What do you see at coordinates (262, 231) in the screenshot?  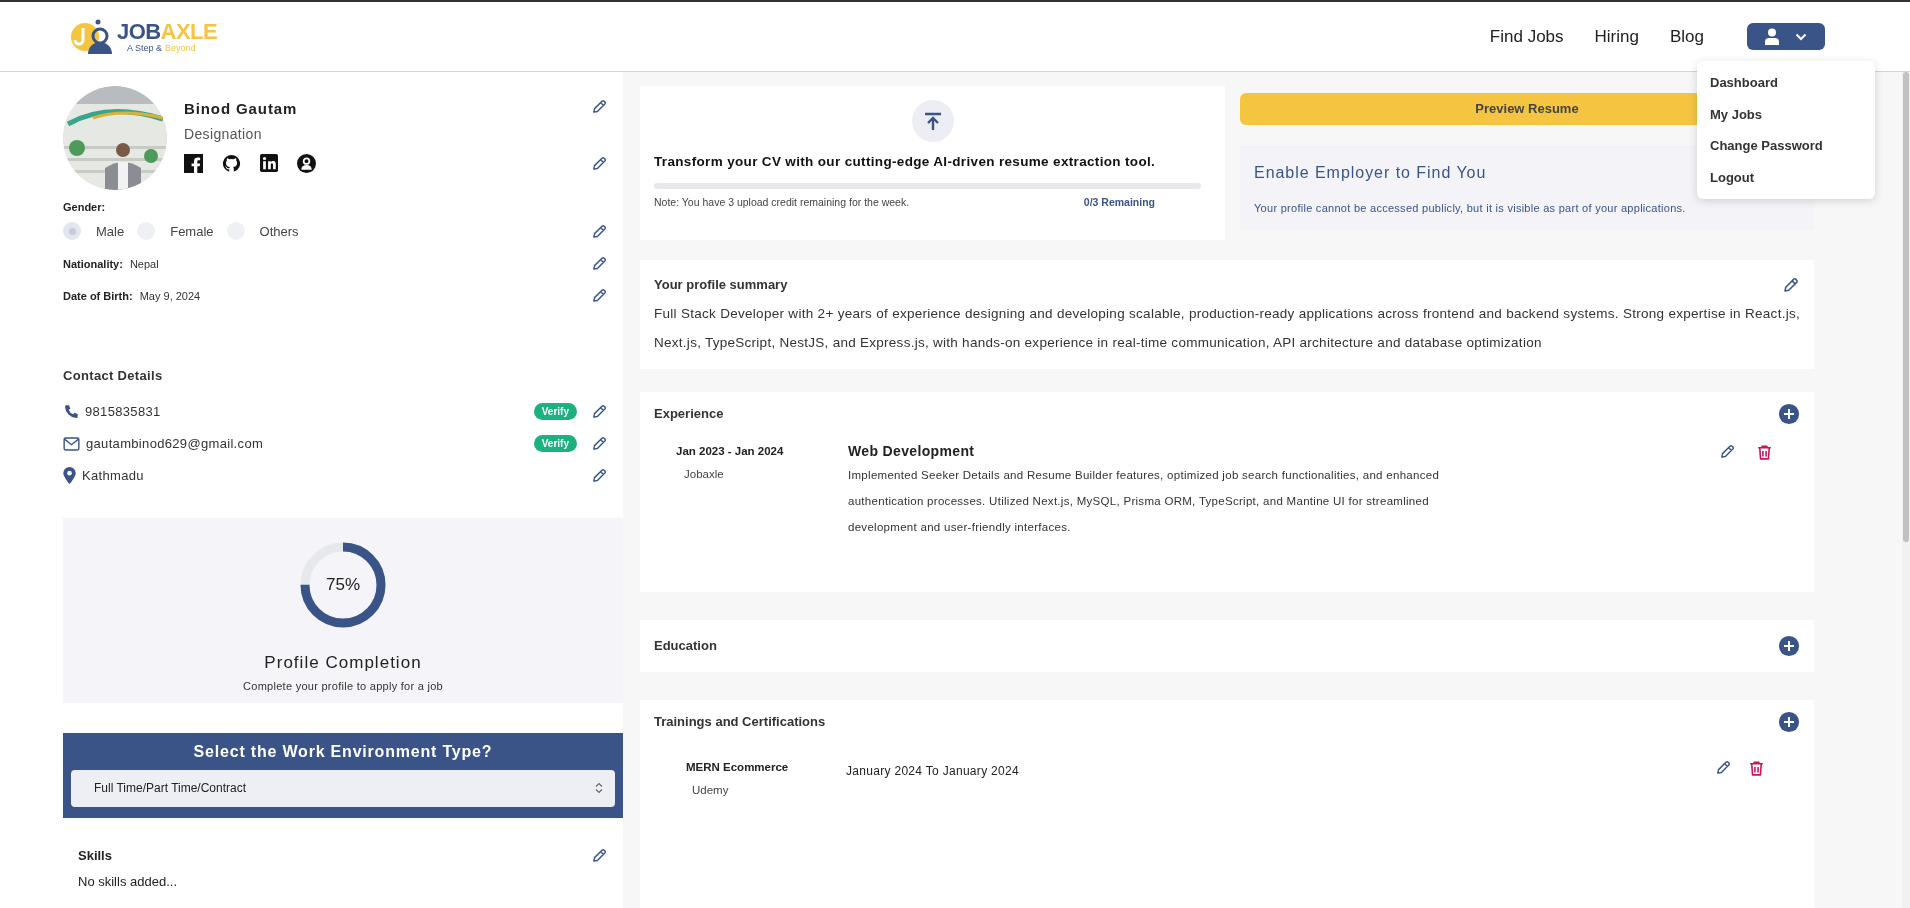 I see `radio-option: Others` at bounding box center [262, 231].